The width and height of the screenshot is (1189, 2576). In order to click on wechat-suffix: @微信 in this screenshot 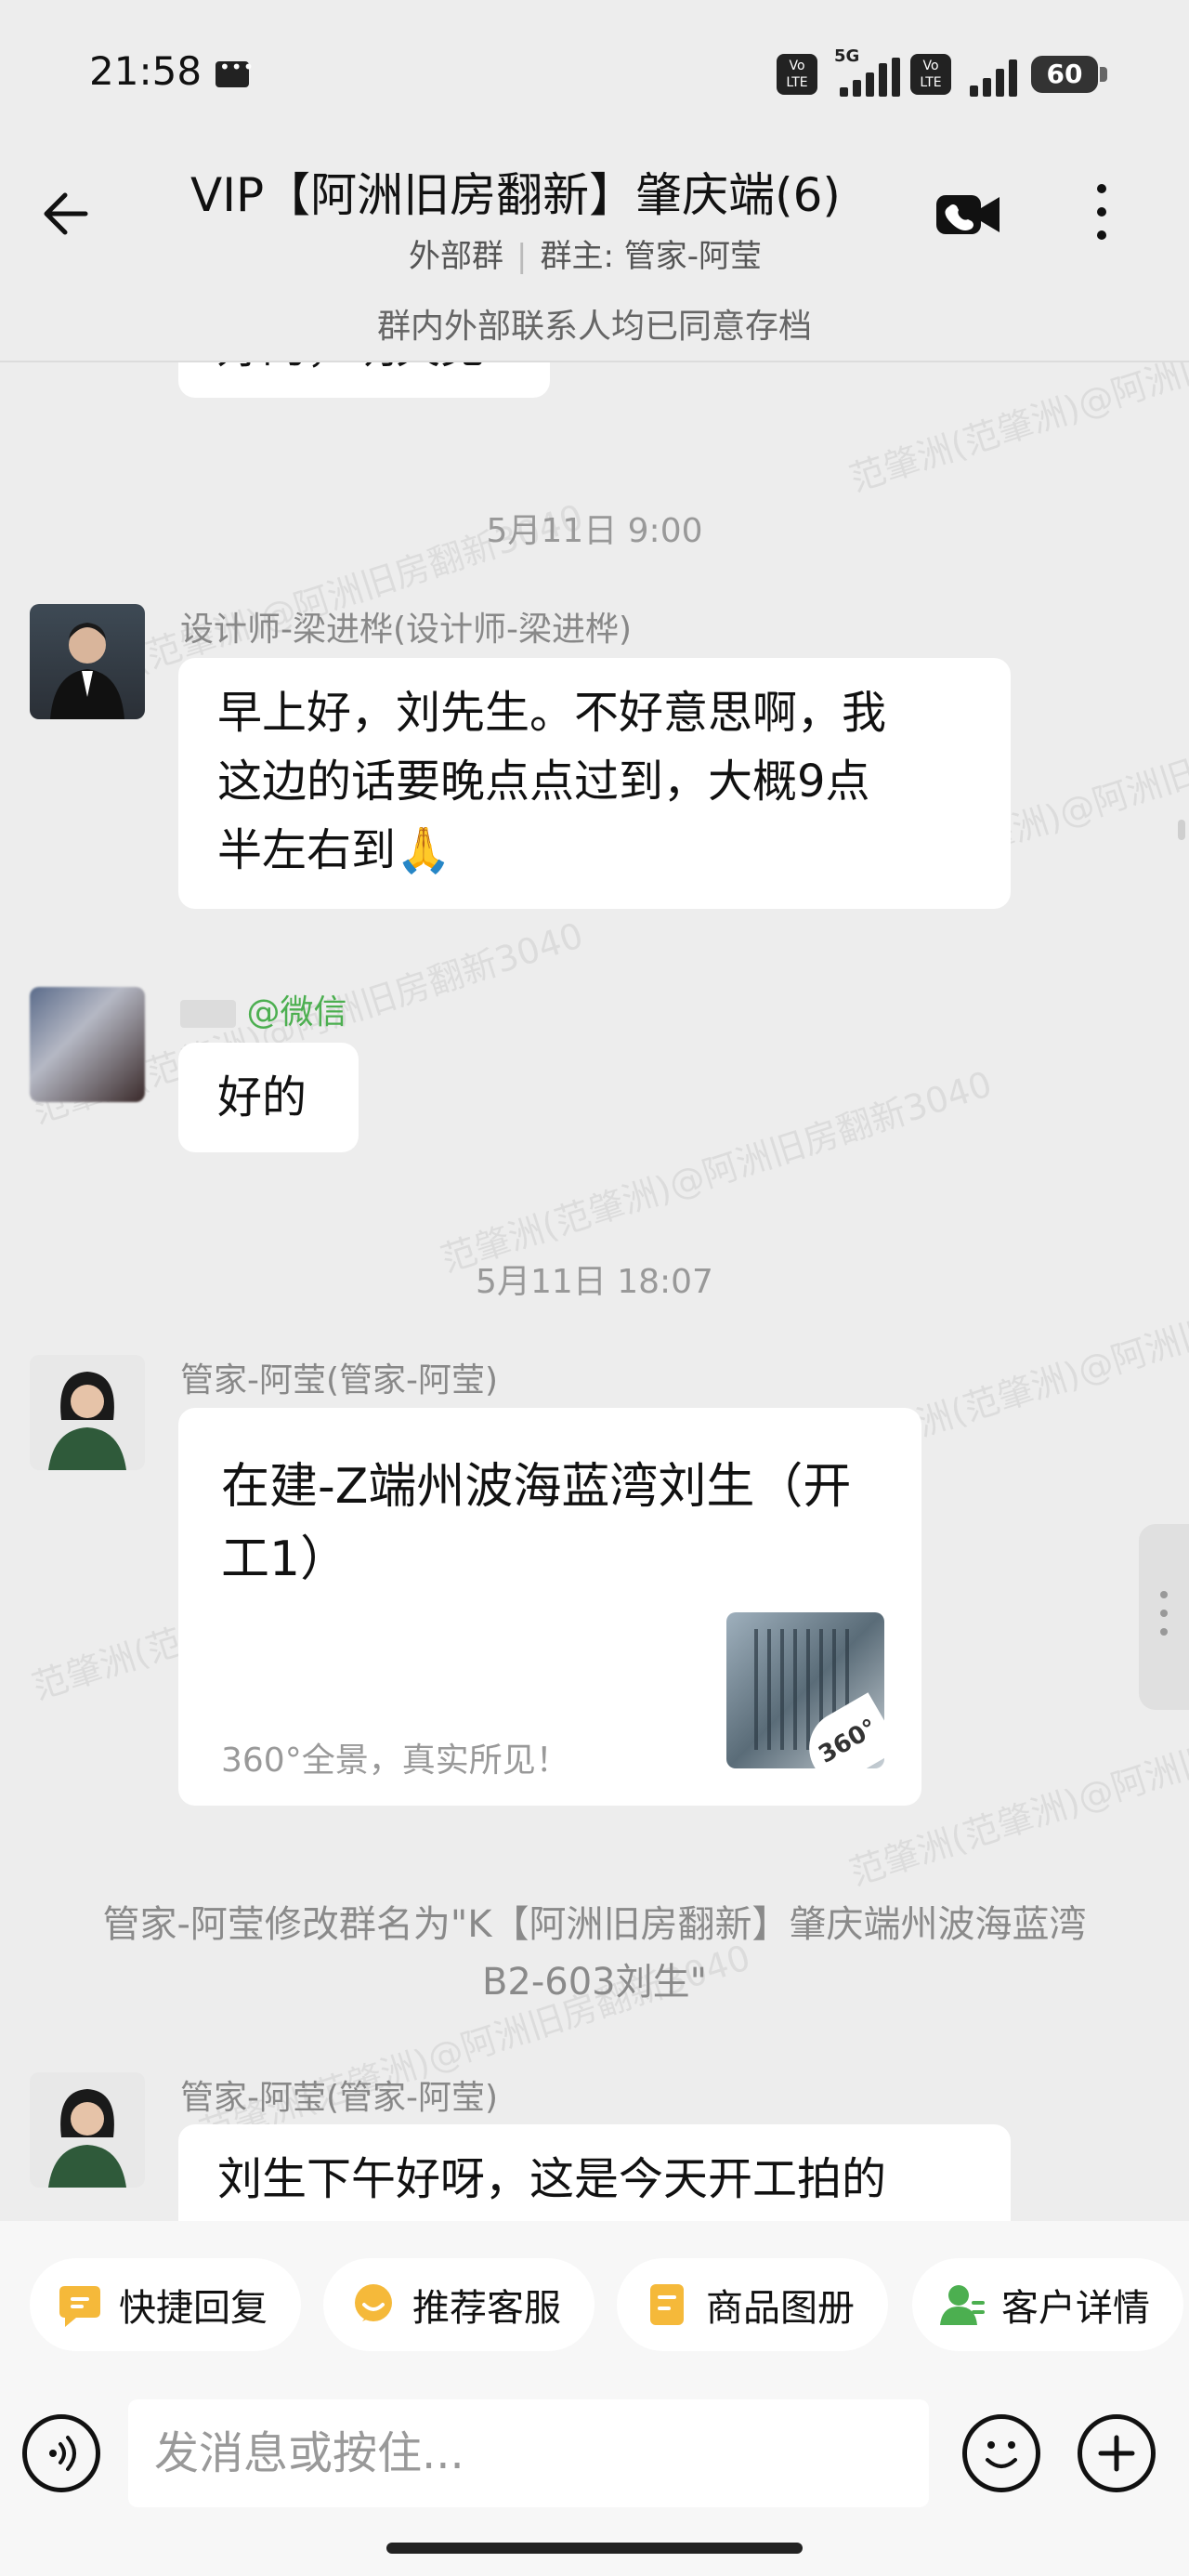, I will do `click(296, 1012)`.